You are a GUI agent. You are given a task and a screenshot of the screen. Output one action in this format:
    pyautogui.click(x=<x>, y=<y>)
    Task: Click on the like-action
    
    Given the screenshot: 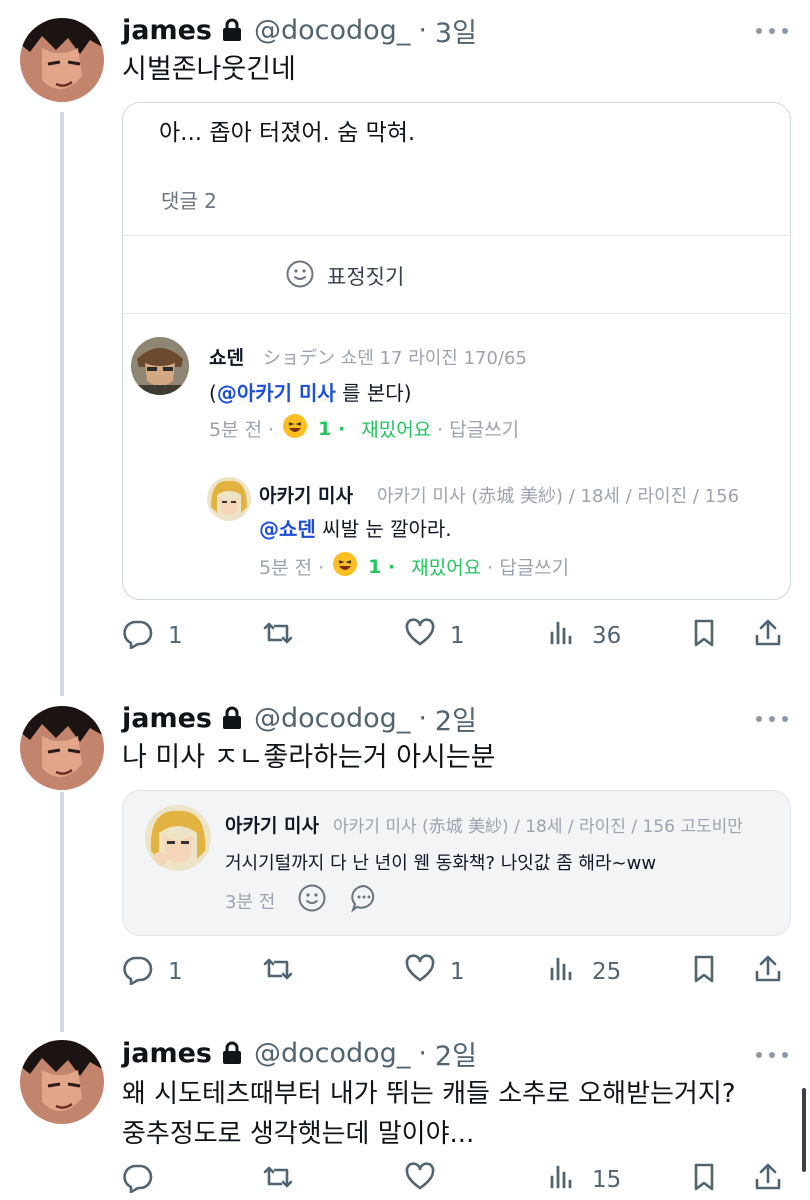 What is the action you would take?
    pyautogui.click(x=427, y=1180)
    